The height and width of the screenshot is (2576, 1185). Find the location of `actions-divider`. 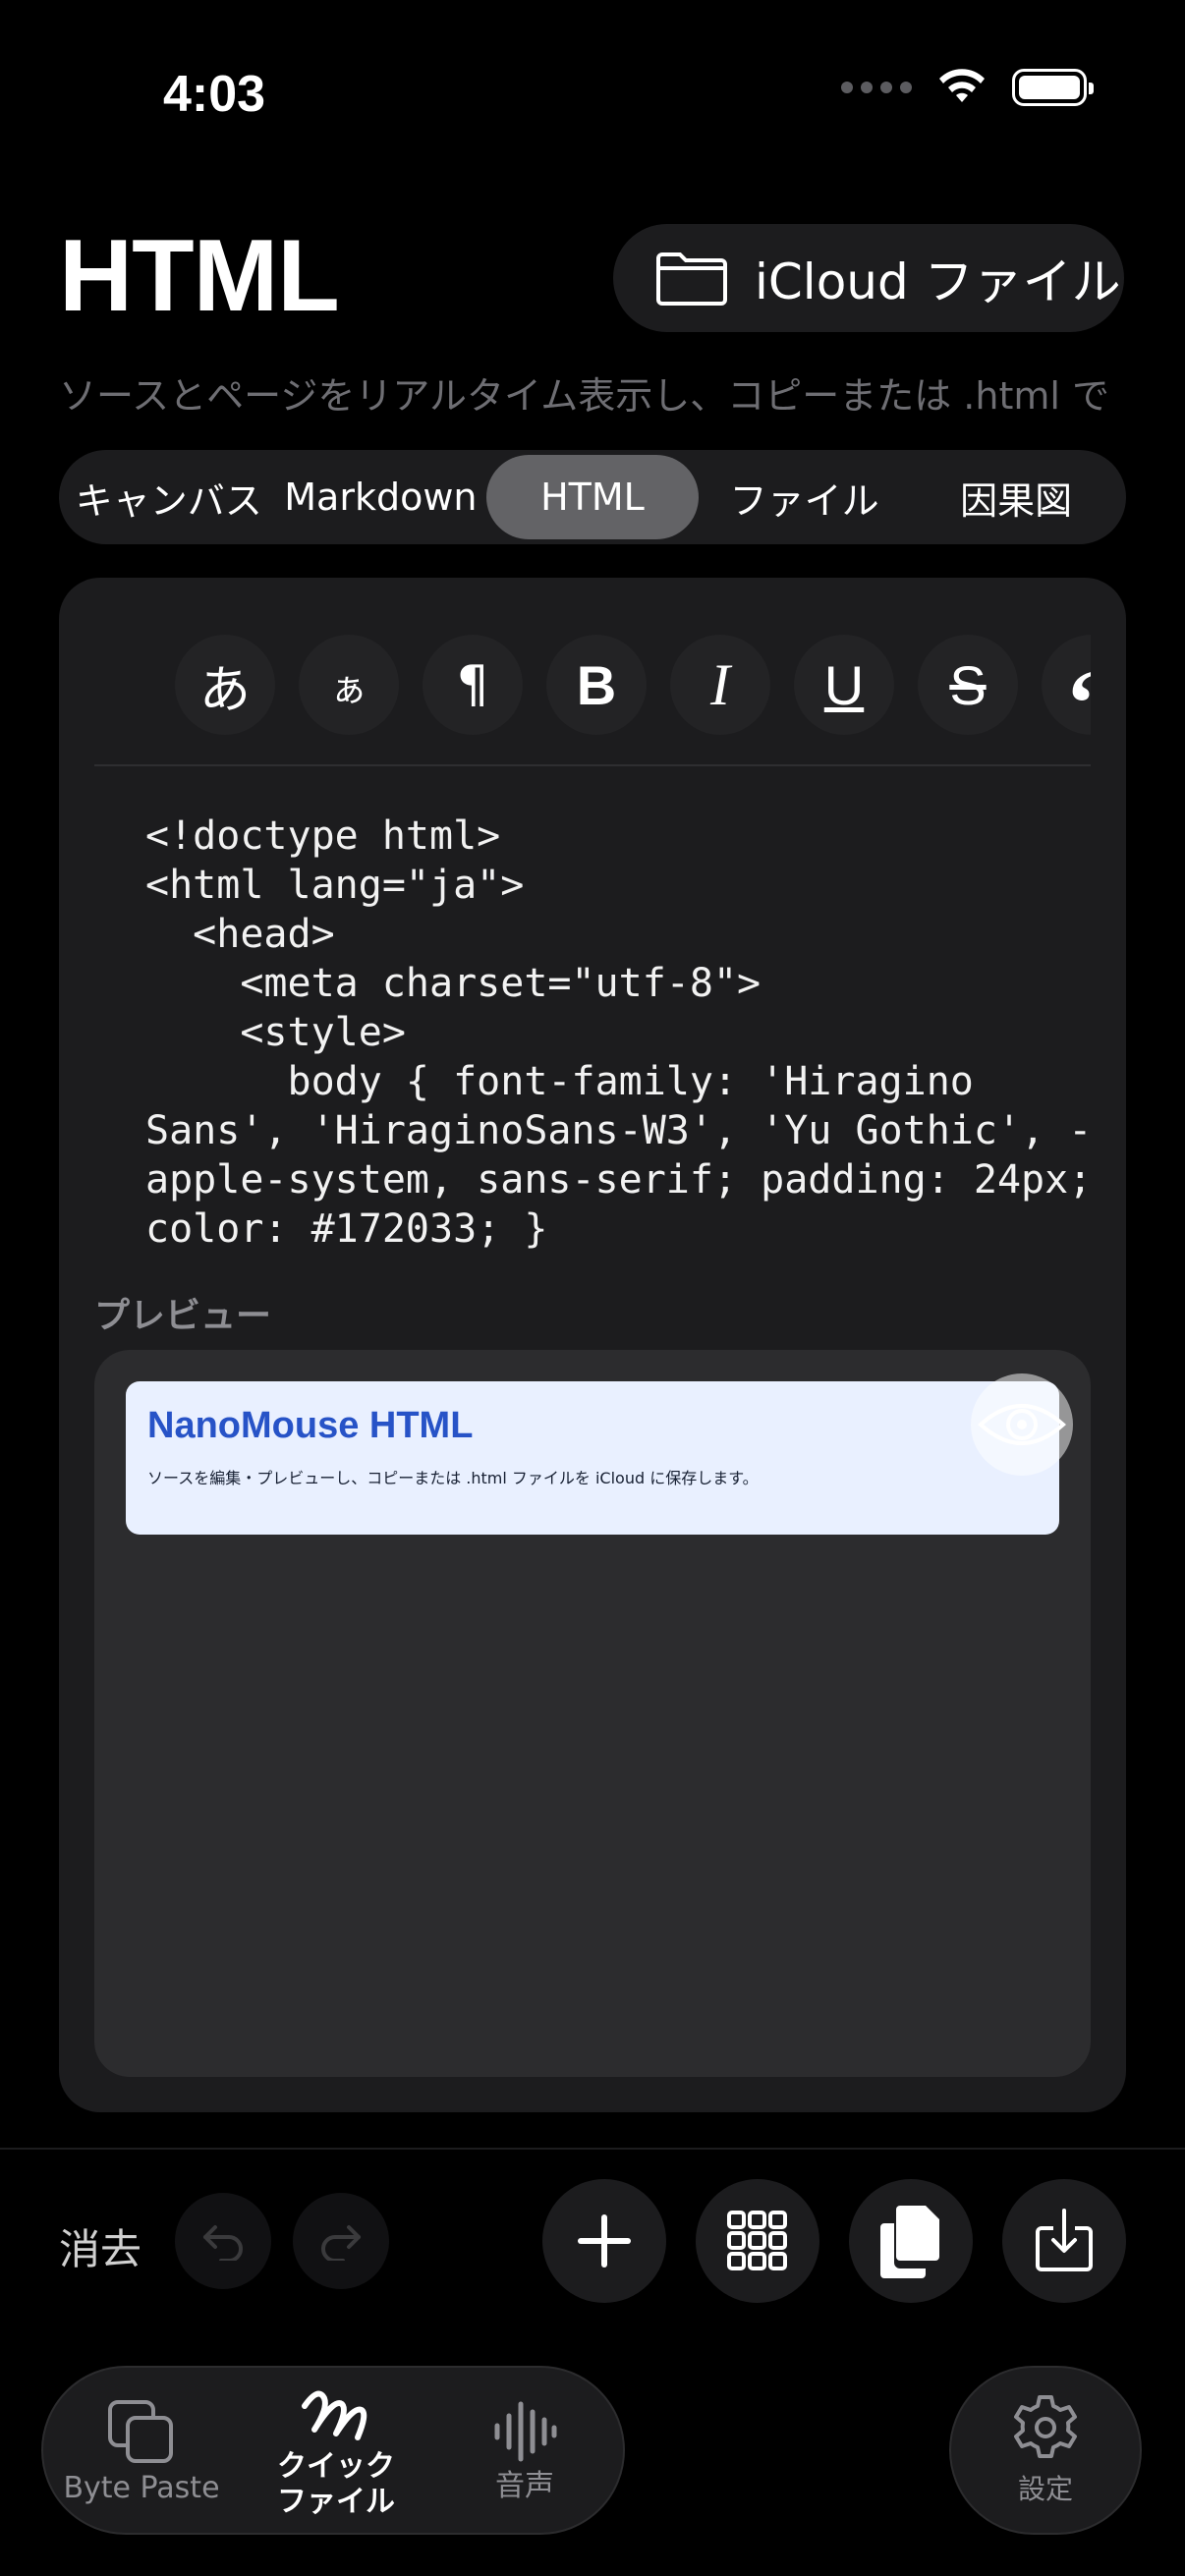

actions-divider is located at coordinates (592, 2149).